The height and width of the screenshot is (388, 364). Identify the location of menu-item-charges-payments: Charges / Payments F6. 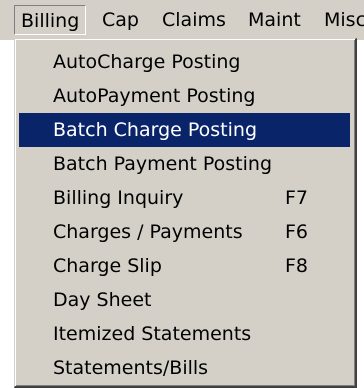
(184, 232).